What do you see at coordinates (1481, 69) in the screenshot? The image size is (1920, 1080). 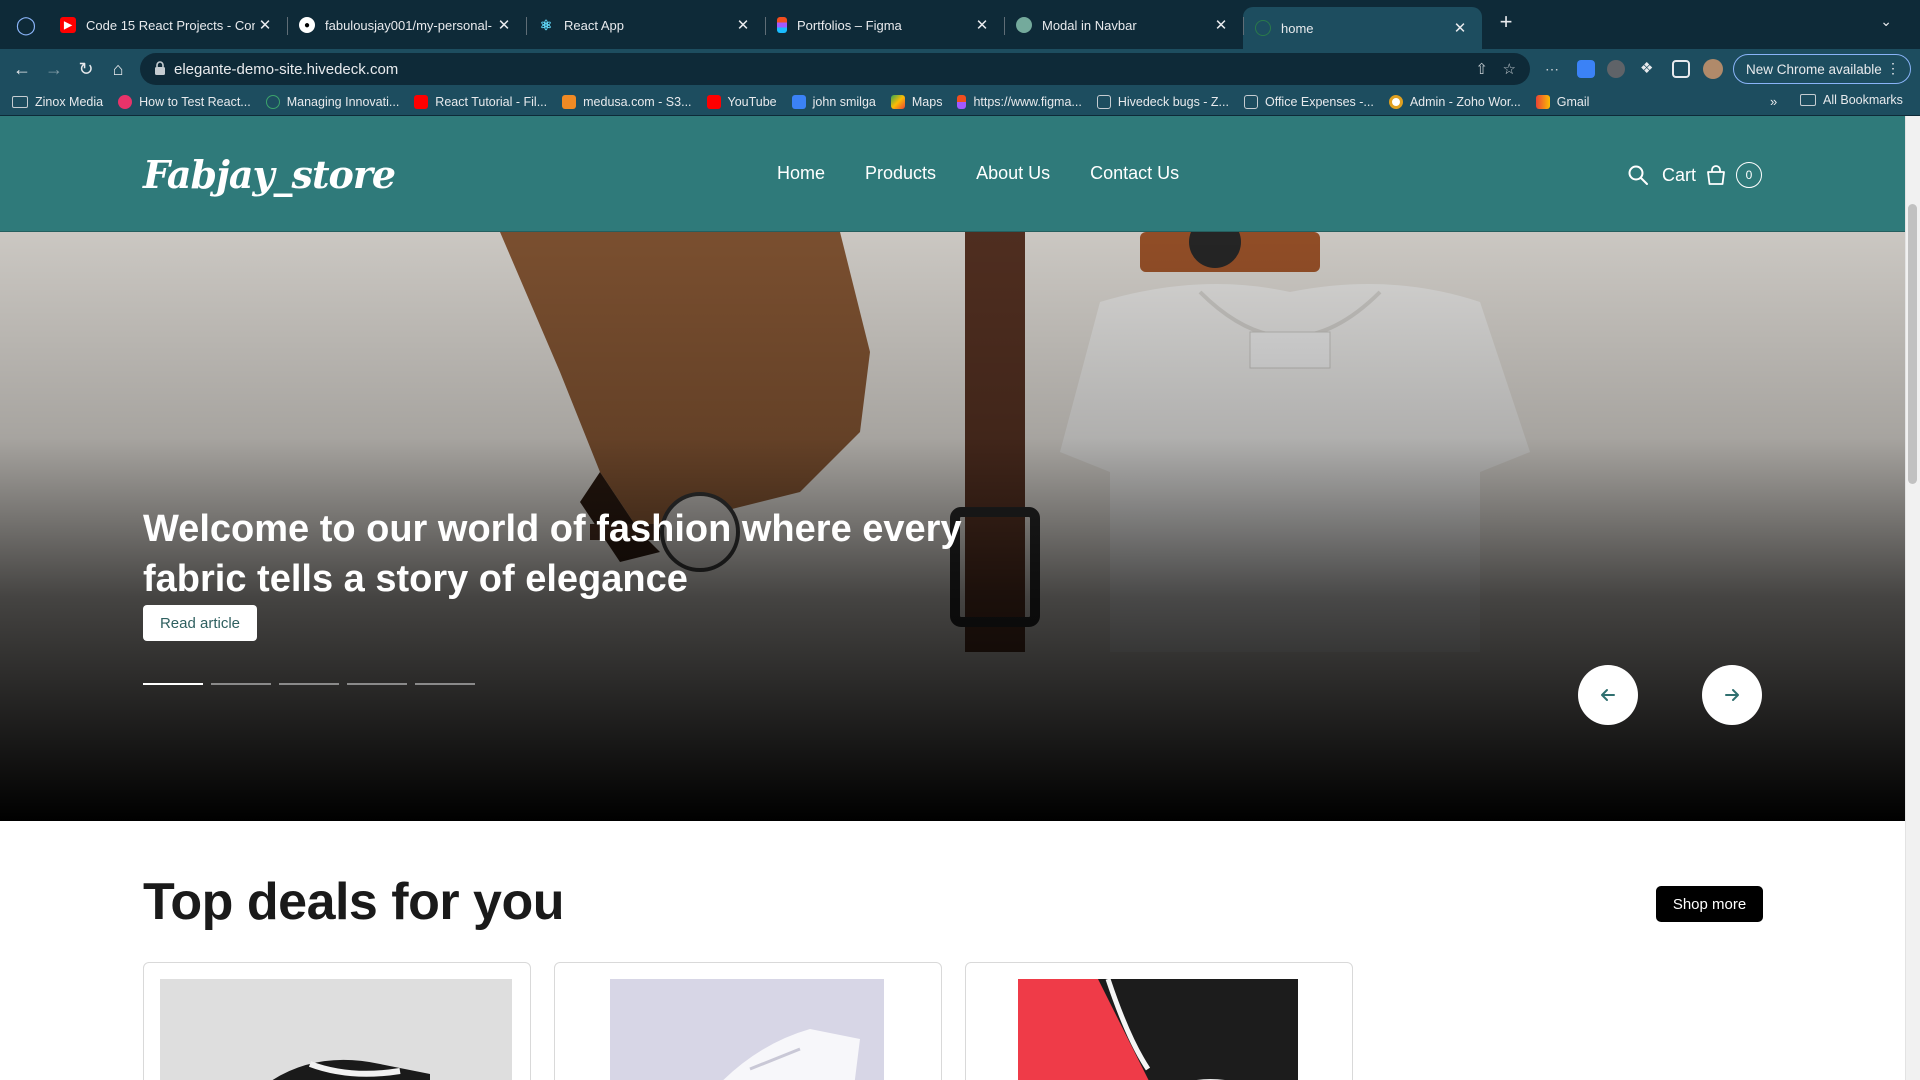 I see `share-icon: ⇧` at bounding box center [1481, 69].